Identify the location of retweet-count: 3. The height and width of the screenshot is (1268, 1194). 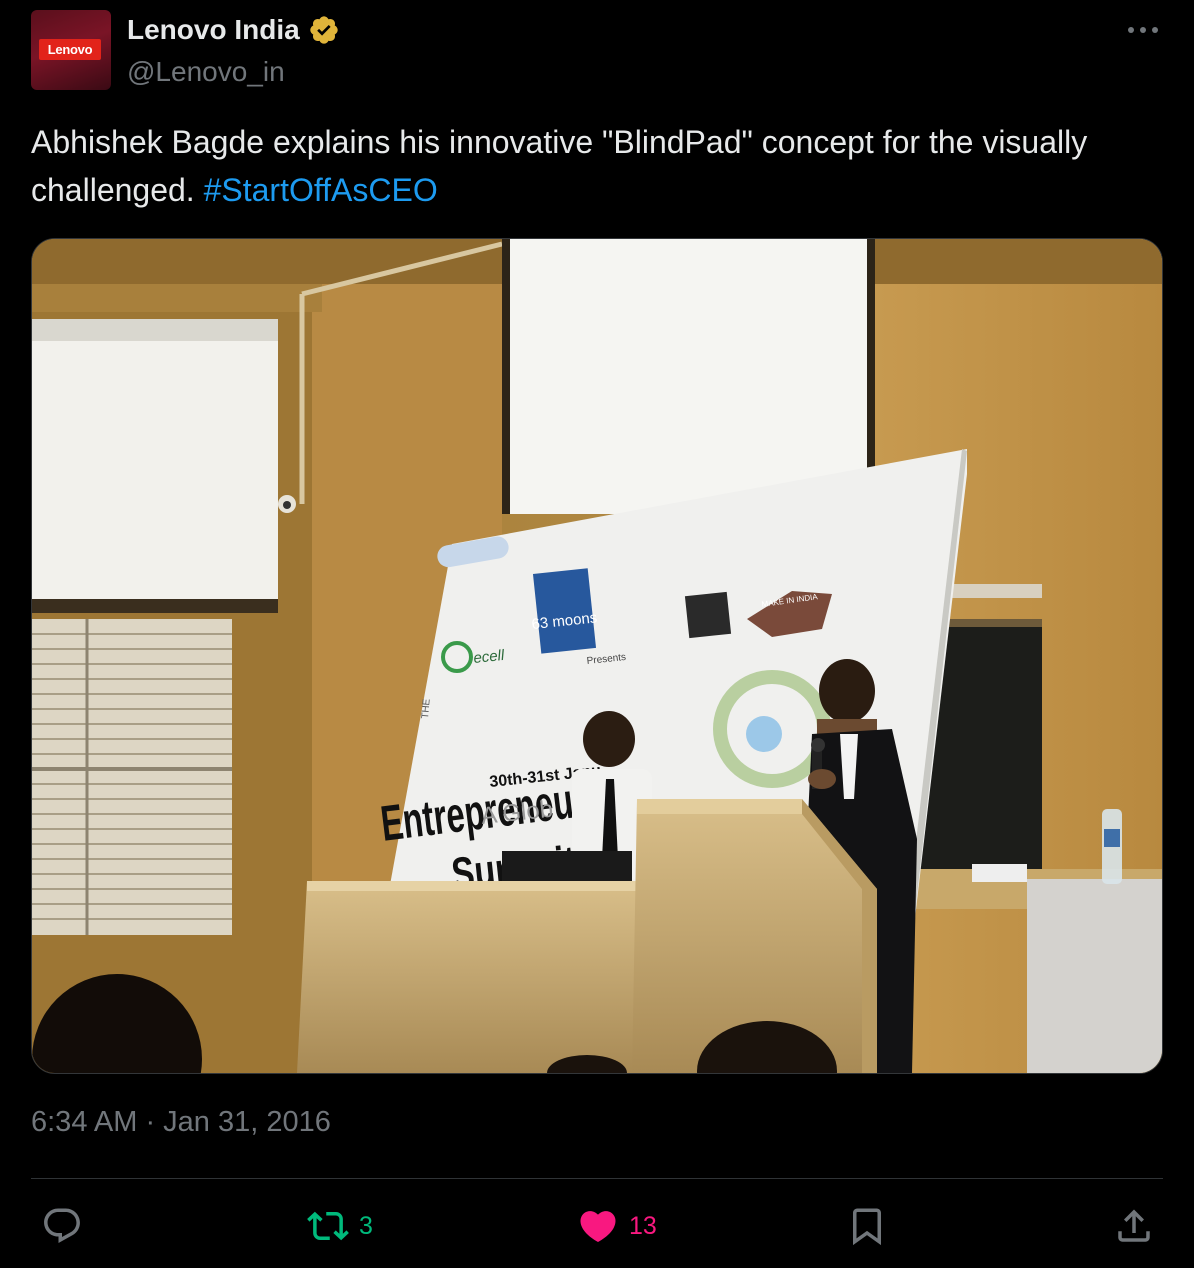
(366, 1225).